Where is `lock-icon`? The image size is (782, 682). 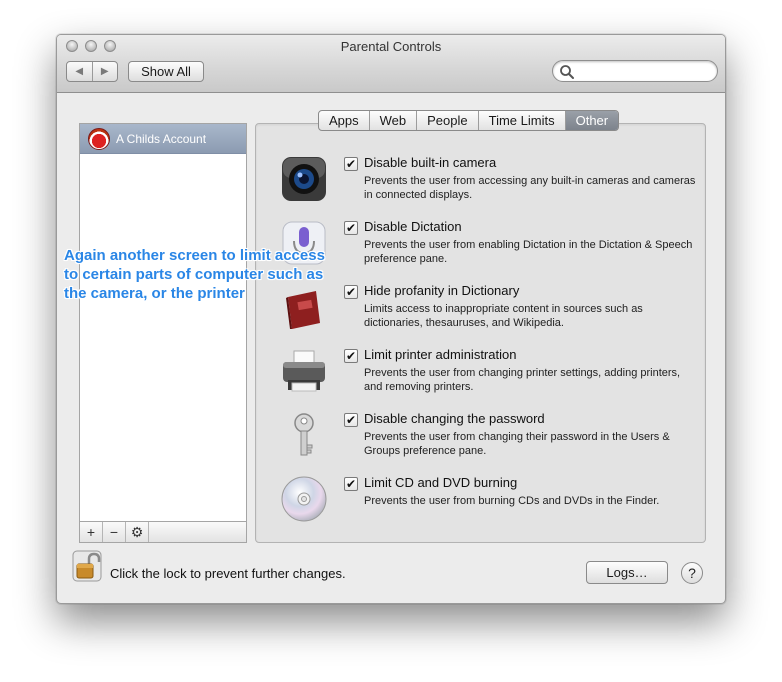 lock-icon is located at coordinates (87, 566).